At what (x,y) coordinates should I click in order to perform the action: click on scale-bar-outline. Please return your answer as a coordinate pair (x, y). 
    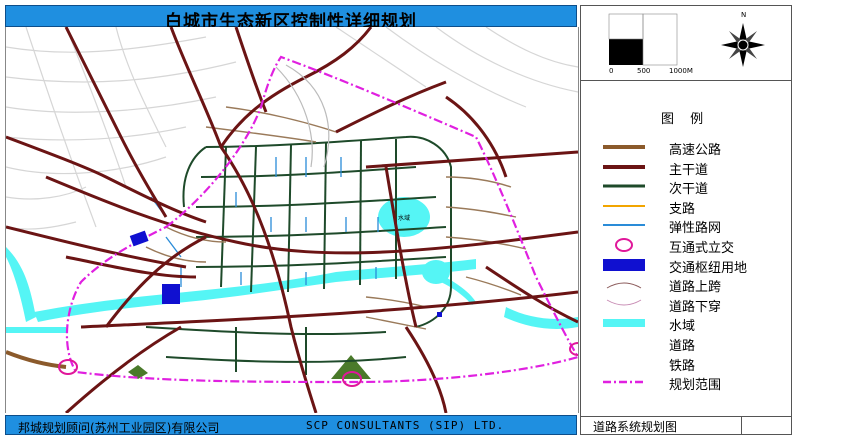
    Looking at the image, I should click on (626, 26).